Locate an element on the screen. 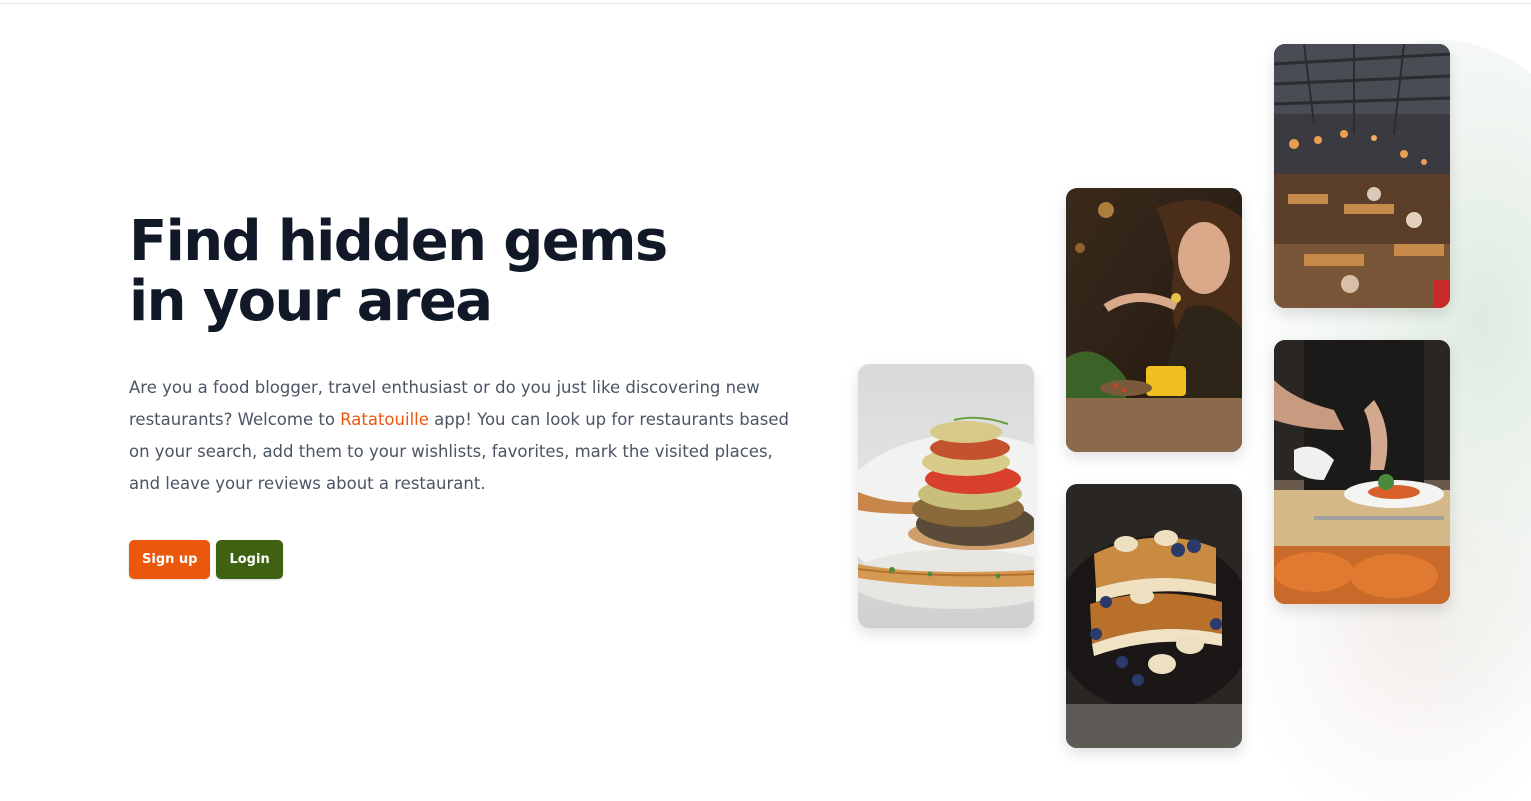 The height and width of the screenshot is (801, 1531). french-toast-photo is located at coordinates (1154, 616).